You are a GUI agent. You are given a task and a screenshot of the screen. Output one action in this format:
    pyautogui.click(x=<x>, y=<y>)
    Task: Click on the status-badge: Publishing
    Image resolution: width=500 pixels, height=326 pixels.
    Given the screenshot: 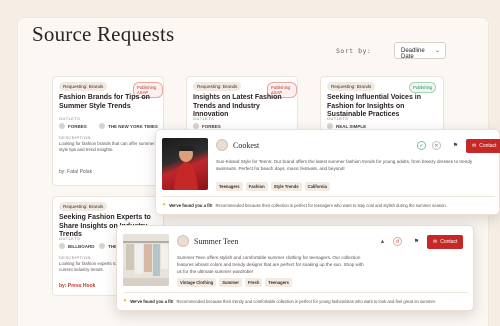 What is the action you would take?
    pyautogui.click(x=423, y=87)
    